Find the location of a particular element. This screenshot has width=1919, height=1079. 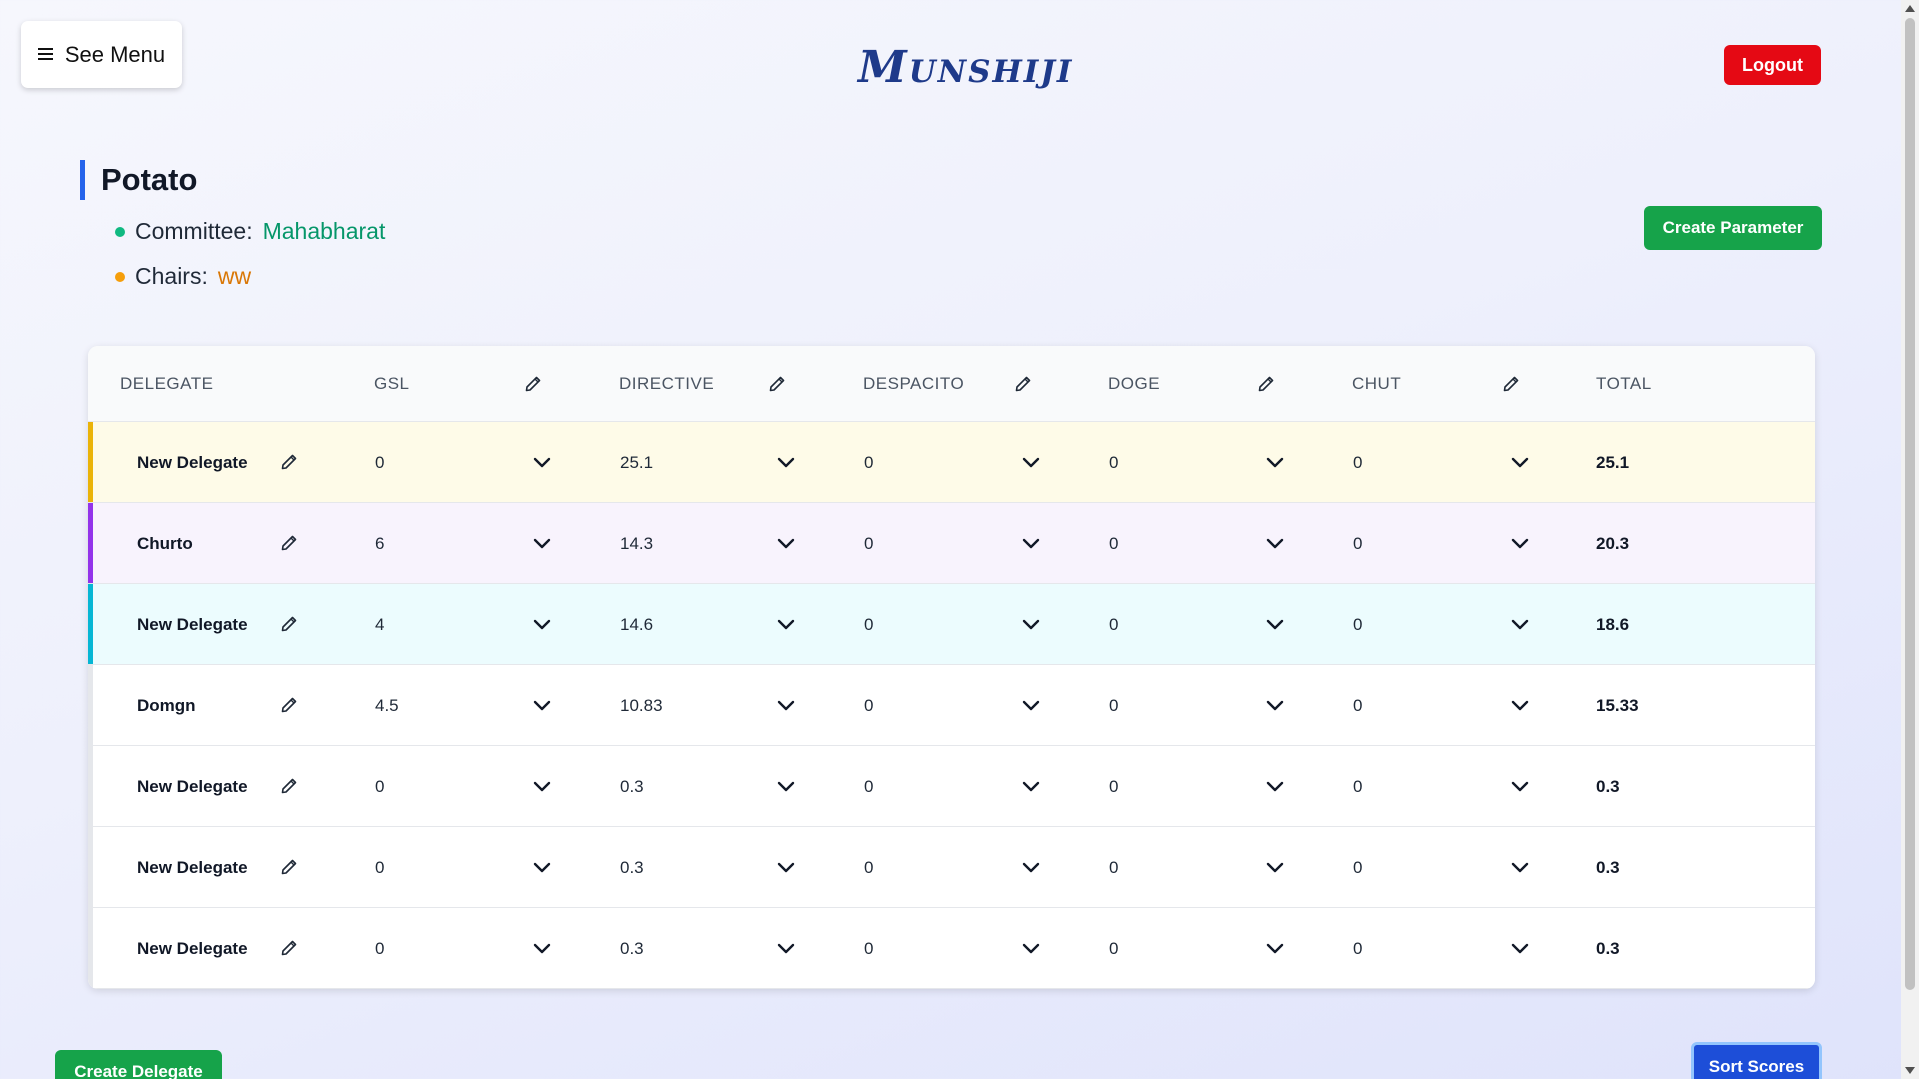

column-header-delegate: Delegate is located at coordinates (167, 383).